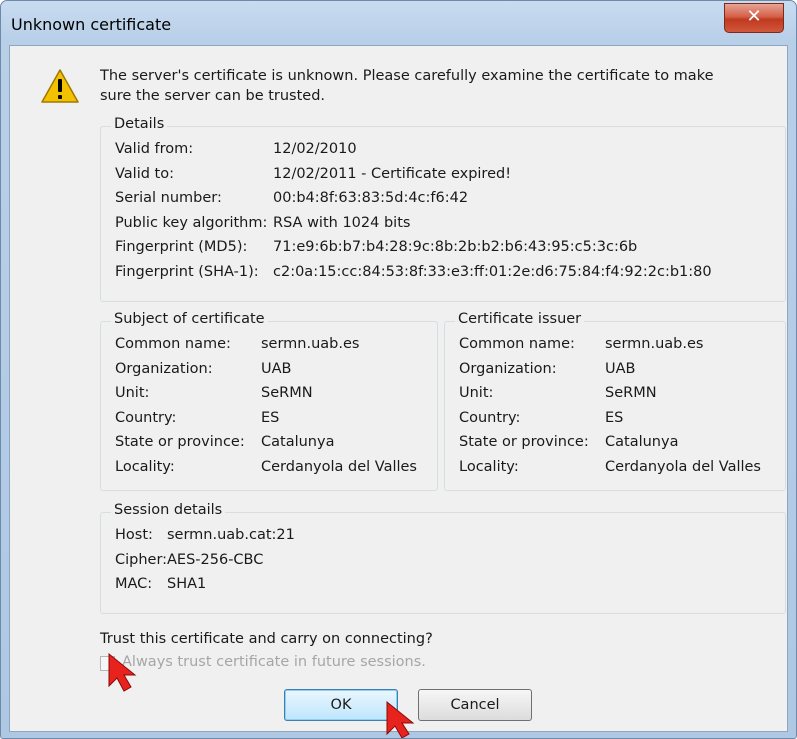 The image size is (797, 739). I want to click on cancel-button: Cancel, so click(475, 705).